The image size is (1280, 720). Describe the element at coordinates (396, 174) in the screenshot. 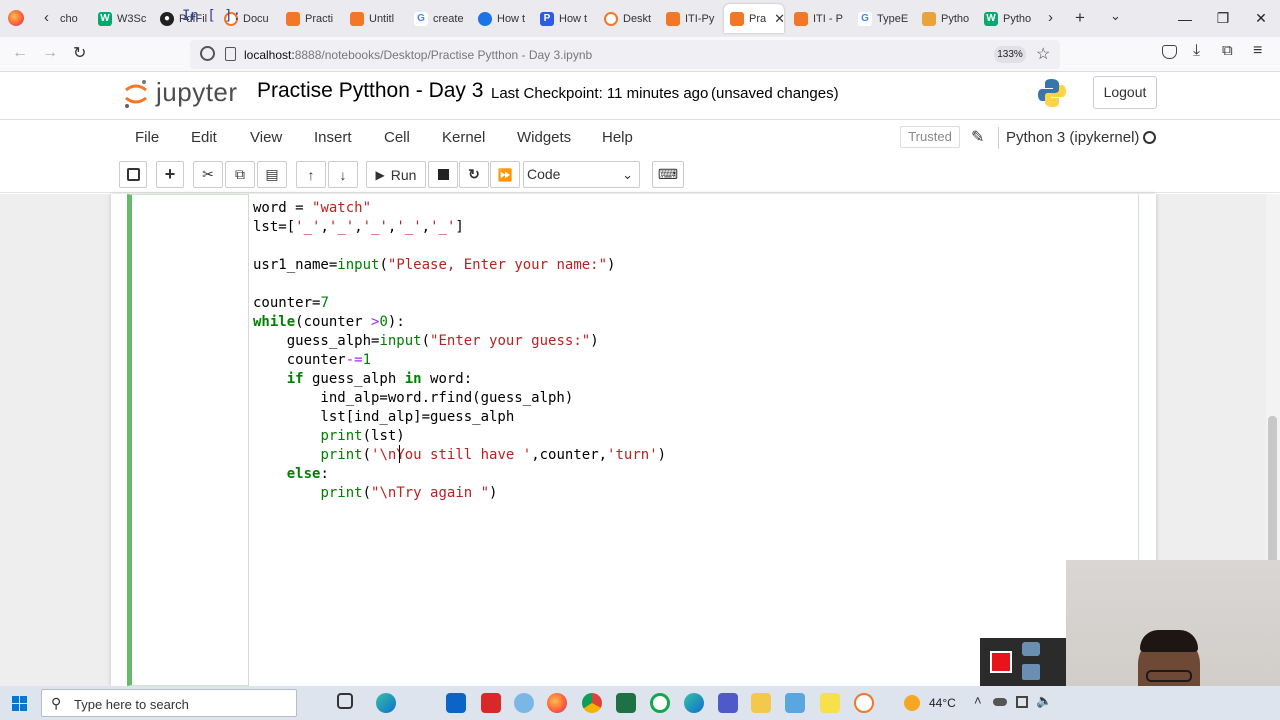

I see `run-button: ▶ Run` at that location.